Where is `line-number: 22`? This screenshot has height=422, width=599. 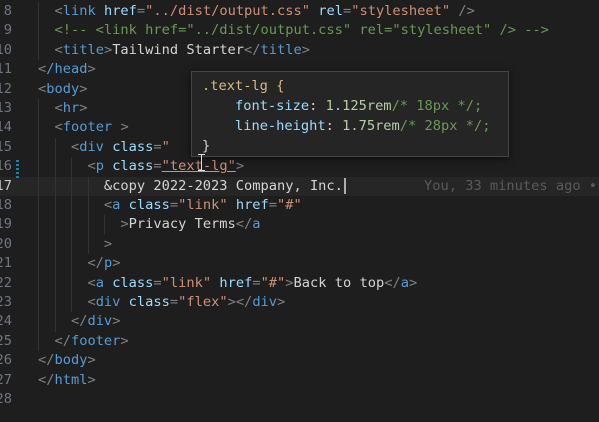
line-number: 22 is located at coordinates (6, 282).